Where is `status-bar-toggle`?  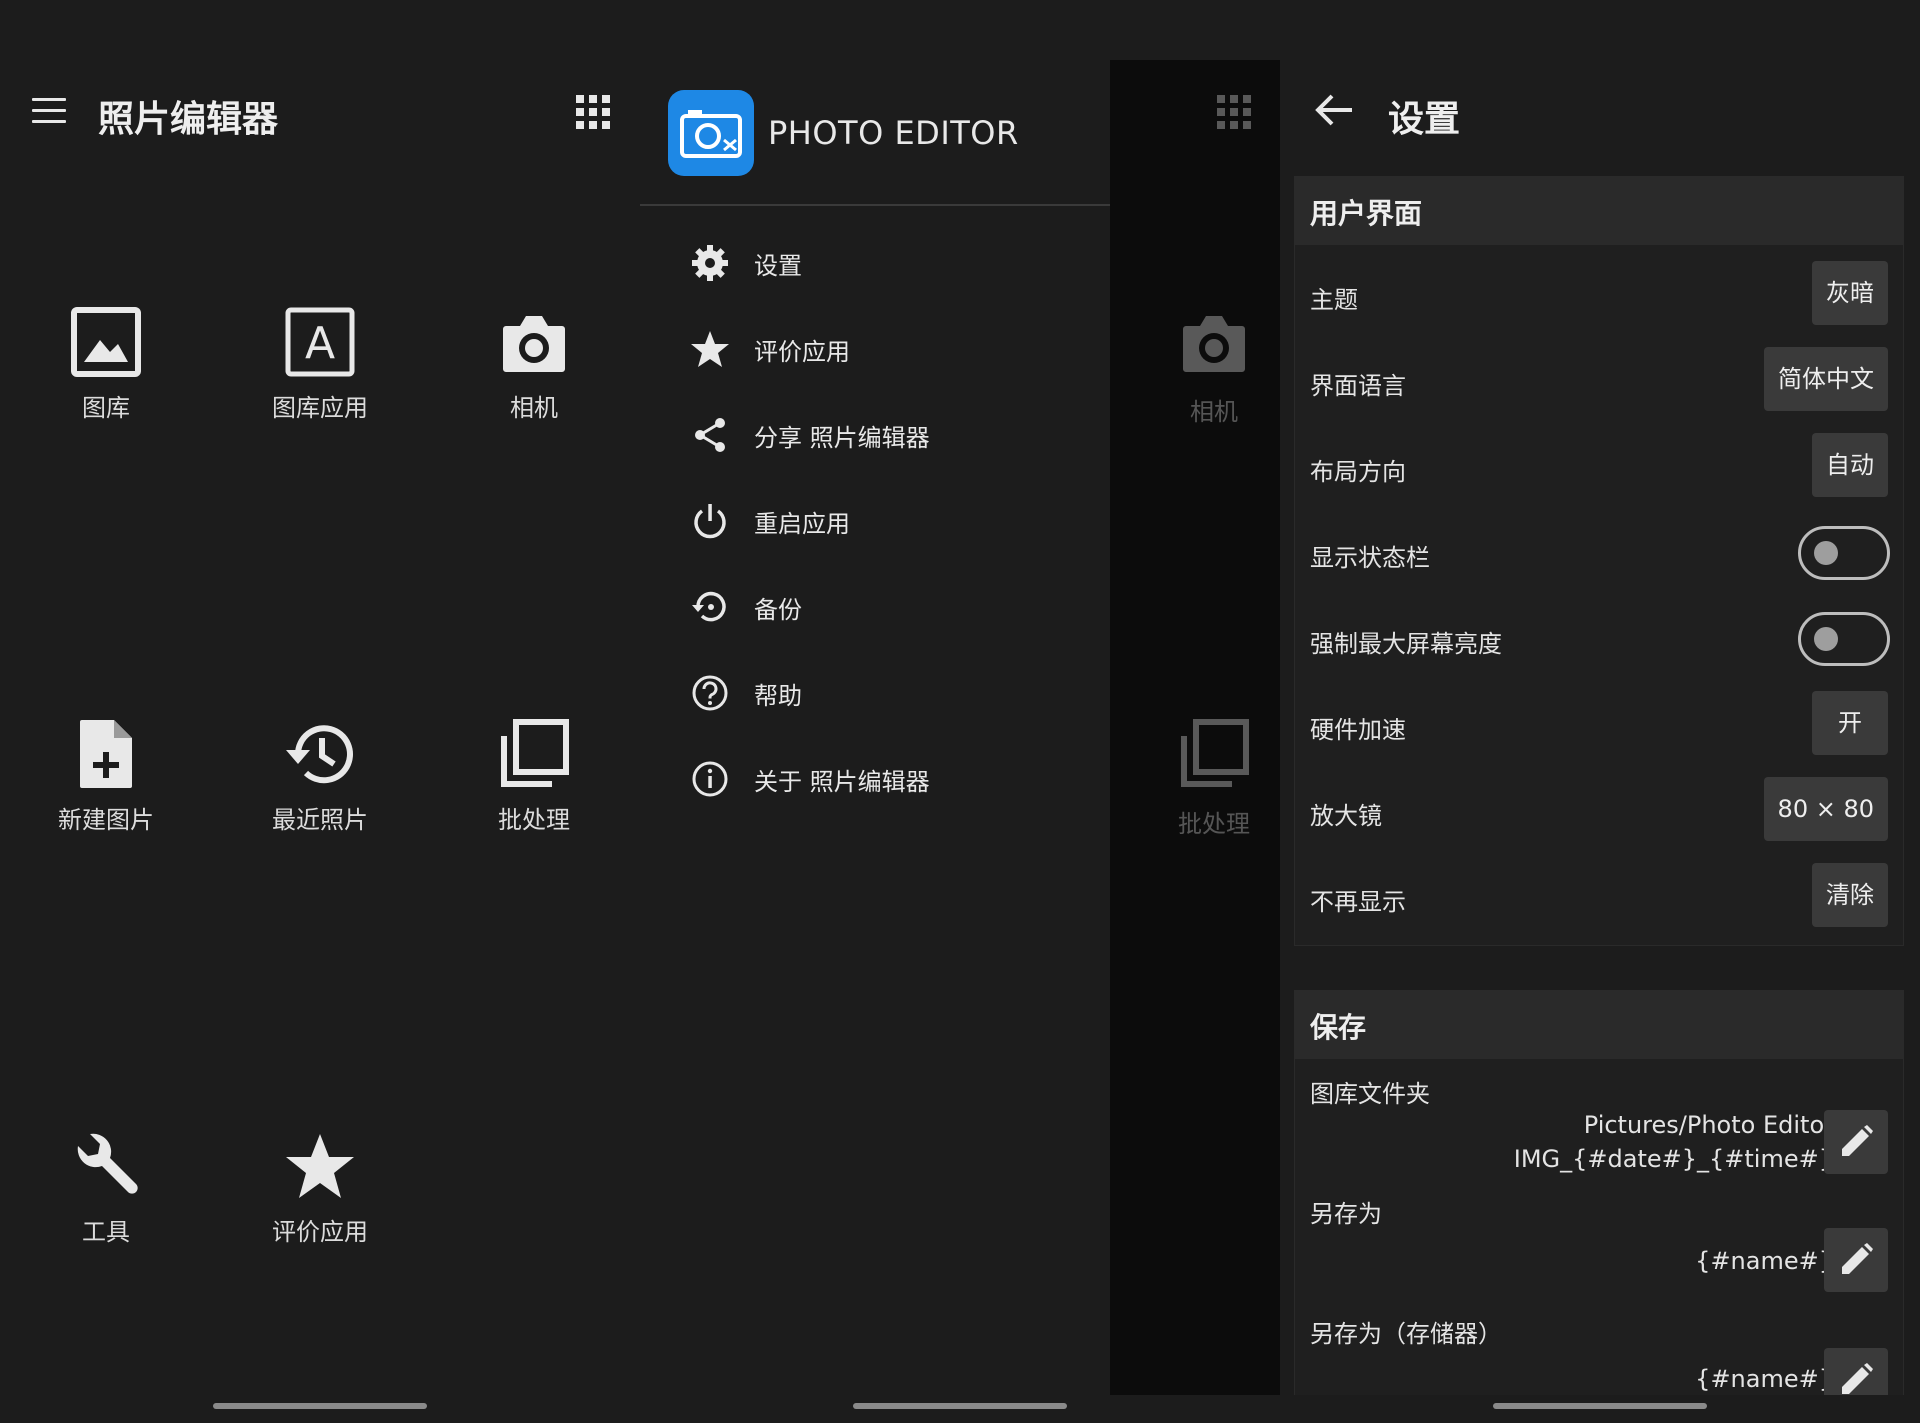
status-bar-toggle is located at coordinates (1844, 553).